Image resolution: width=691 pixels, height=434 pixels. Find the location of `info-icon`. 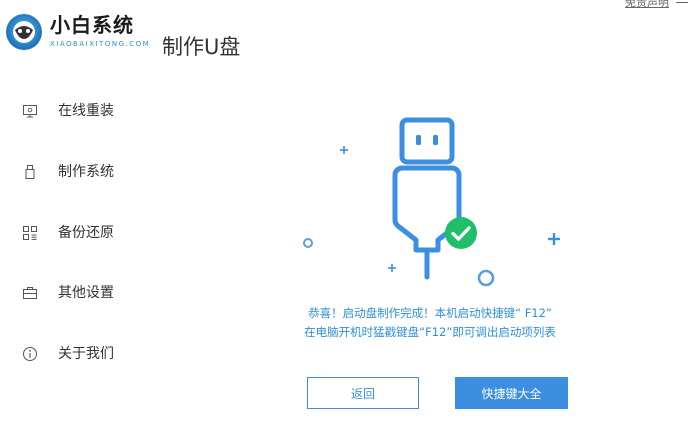

info-icon is located at coordinates (30, 354).